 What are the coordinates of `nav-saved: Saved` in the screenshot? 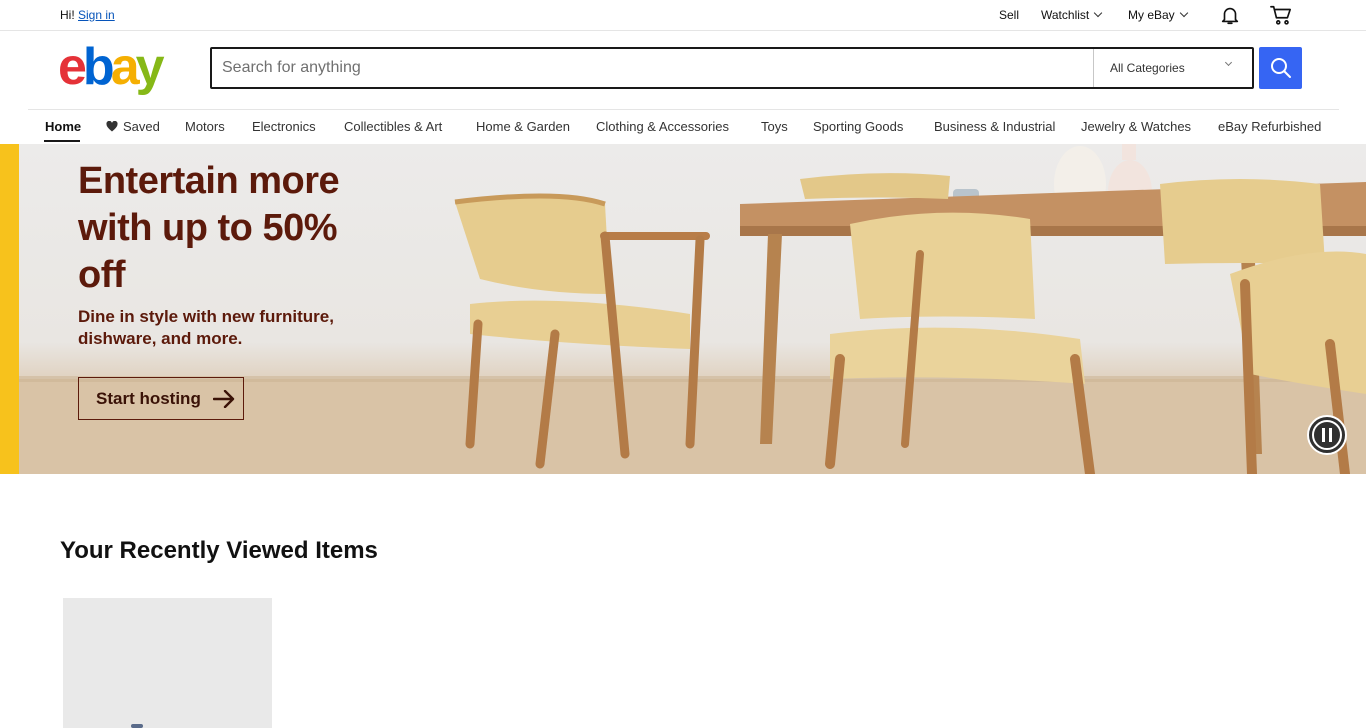 It's located at (133, 126).